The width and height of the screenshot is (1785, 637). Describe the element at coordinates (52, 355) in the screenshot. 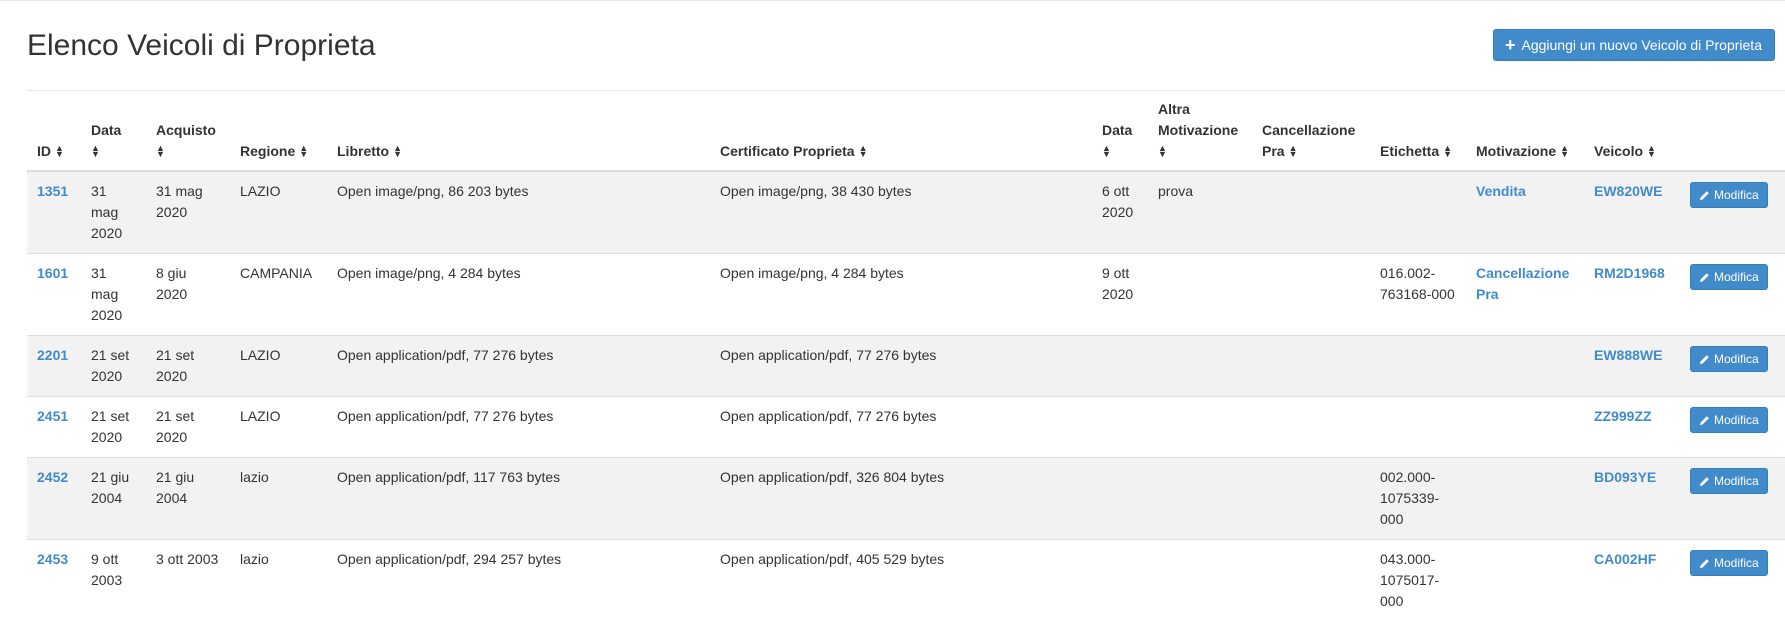

I see `row-id-link: 2201` at that location.